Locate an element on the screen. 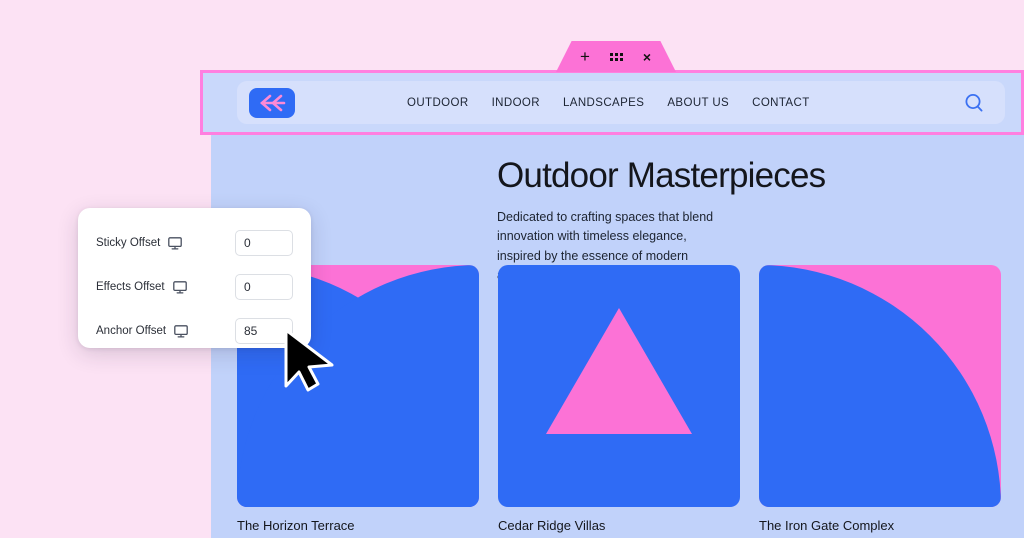 This screenshot has width=1024, height=538. nav-link-about-us: ABOUT US is located at coordinates (698, 103).